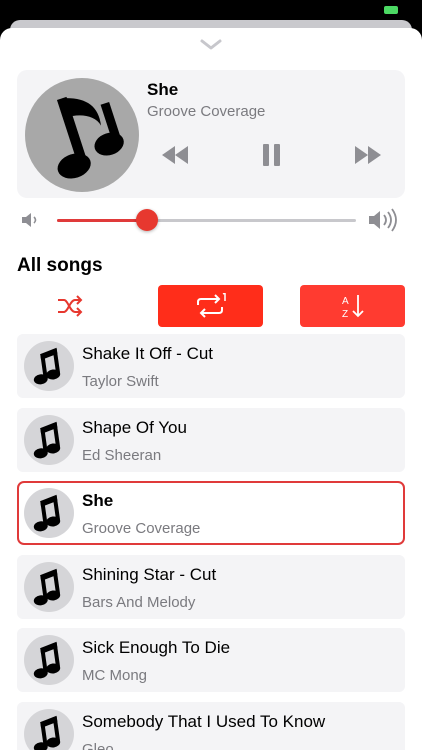 Image resolution: width=422 pixels, height=750 pixels. What do you see at coordinates (60, 265) in the screenshot?
I see `section-title: All songs` at bounding box center [60, 265].